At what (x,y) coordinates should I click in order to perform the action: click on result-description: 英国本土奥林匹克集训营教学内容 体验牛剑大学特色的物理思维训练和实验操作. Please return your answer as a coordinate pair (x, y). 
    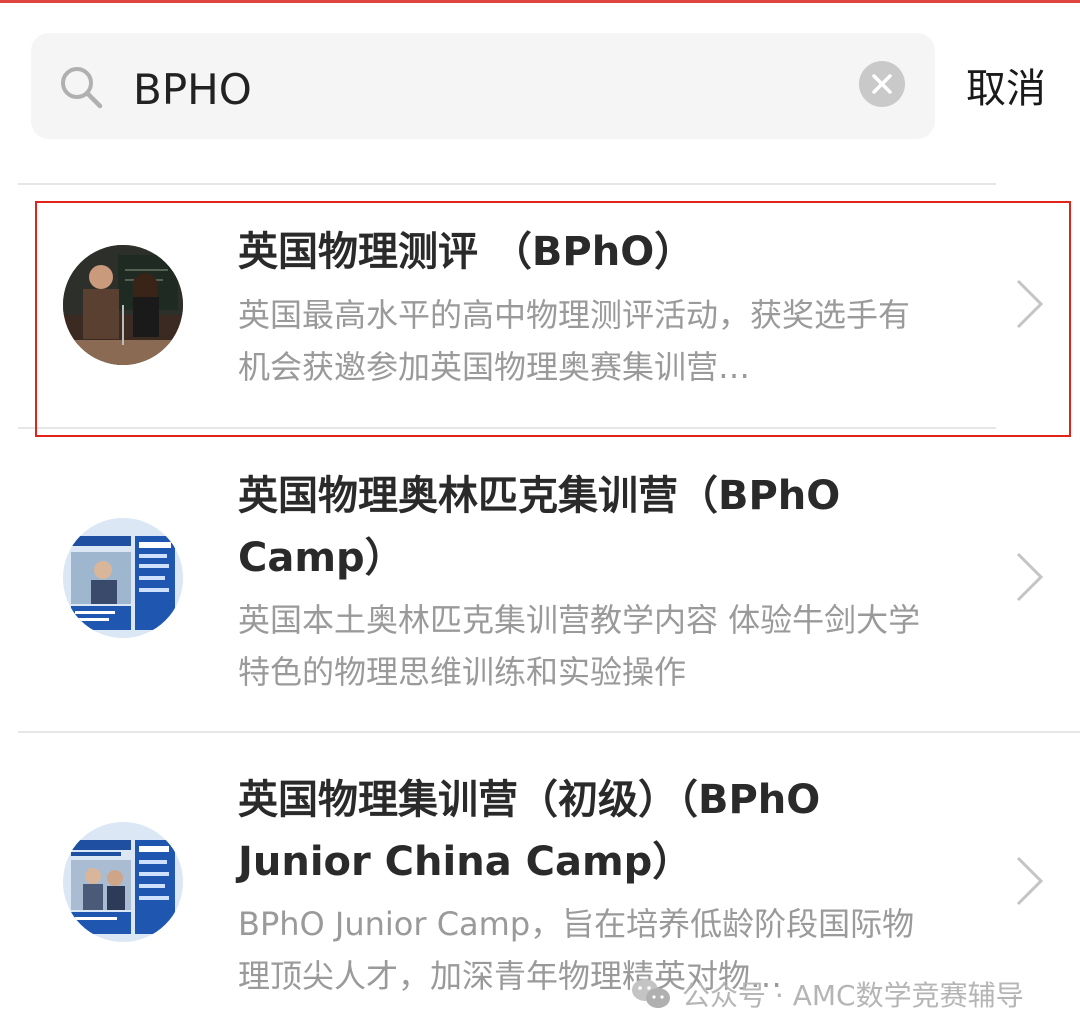
    Looking at the image, I should click on (579, 646).